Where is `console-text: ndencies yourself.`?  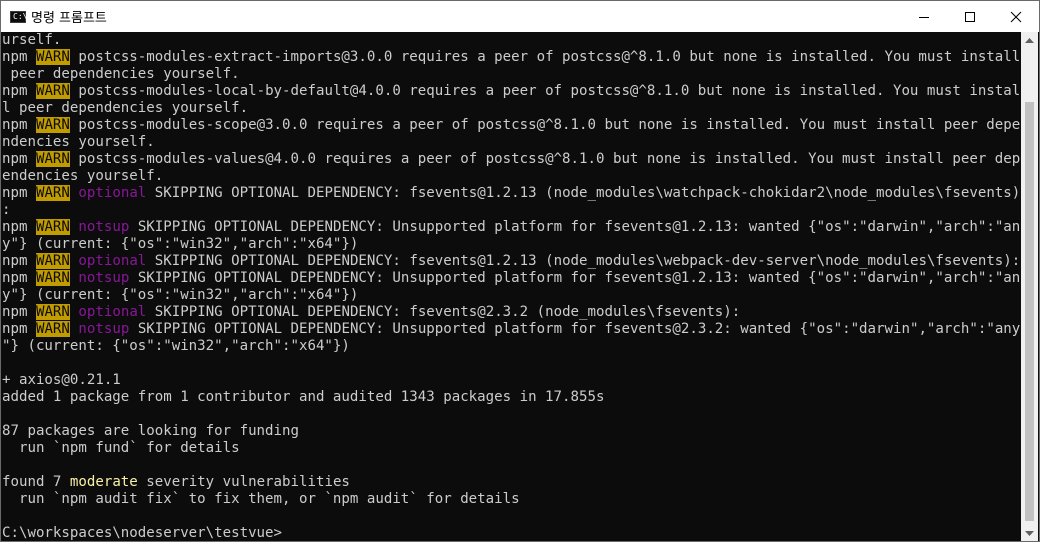
console-text: ndencies yourself. is located at coordinates (78, 142).